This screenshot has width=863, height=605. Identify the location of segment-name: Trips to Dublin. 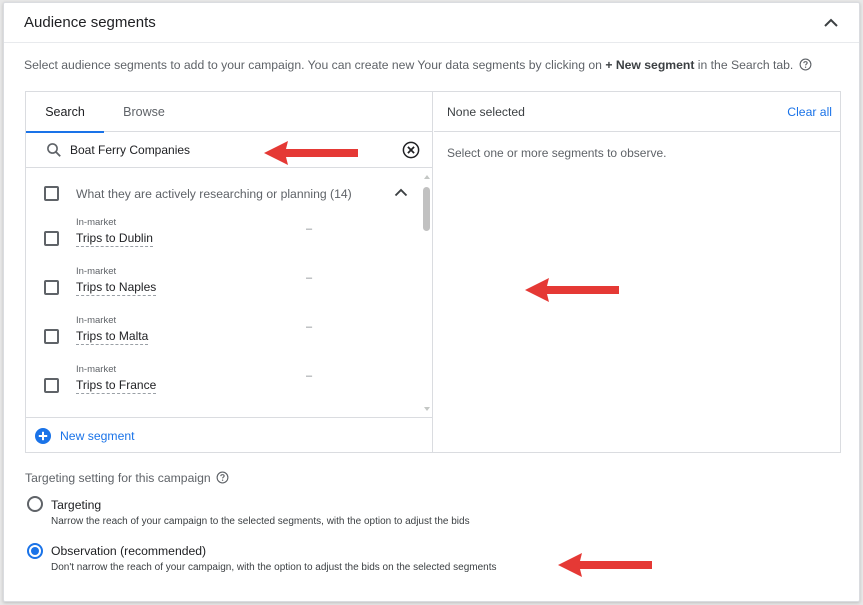
(114, 239).